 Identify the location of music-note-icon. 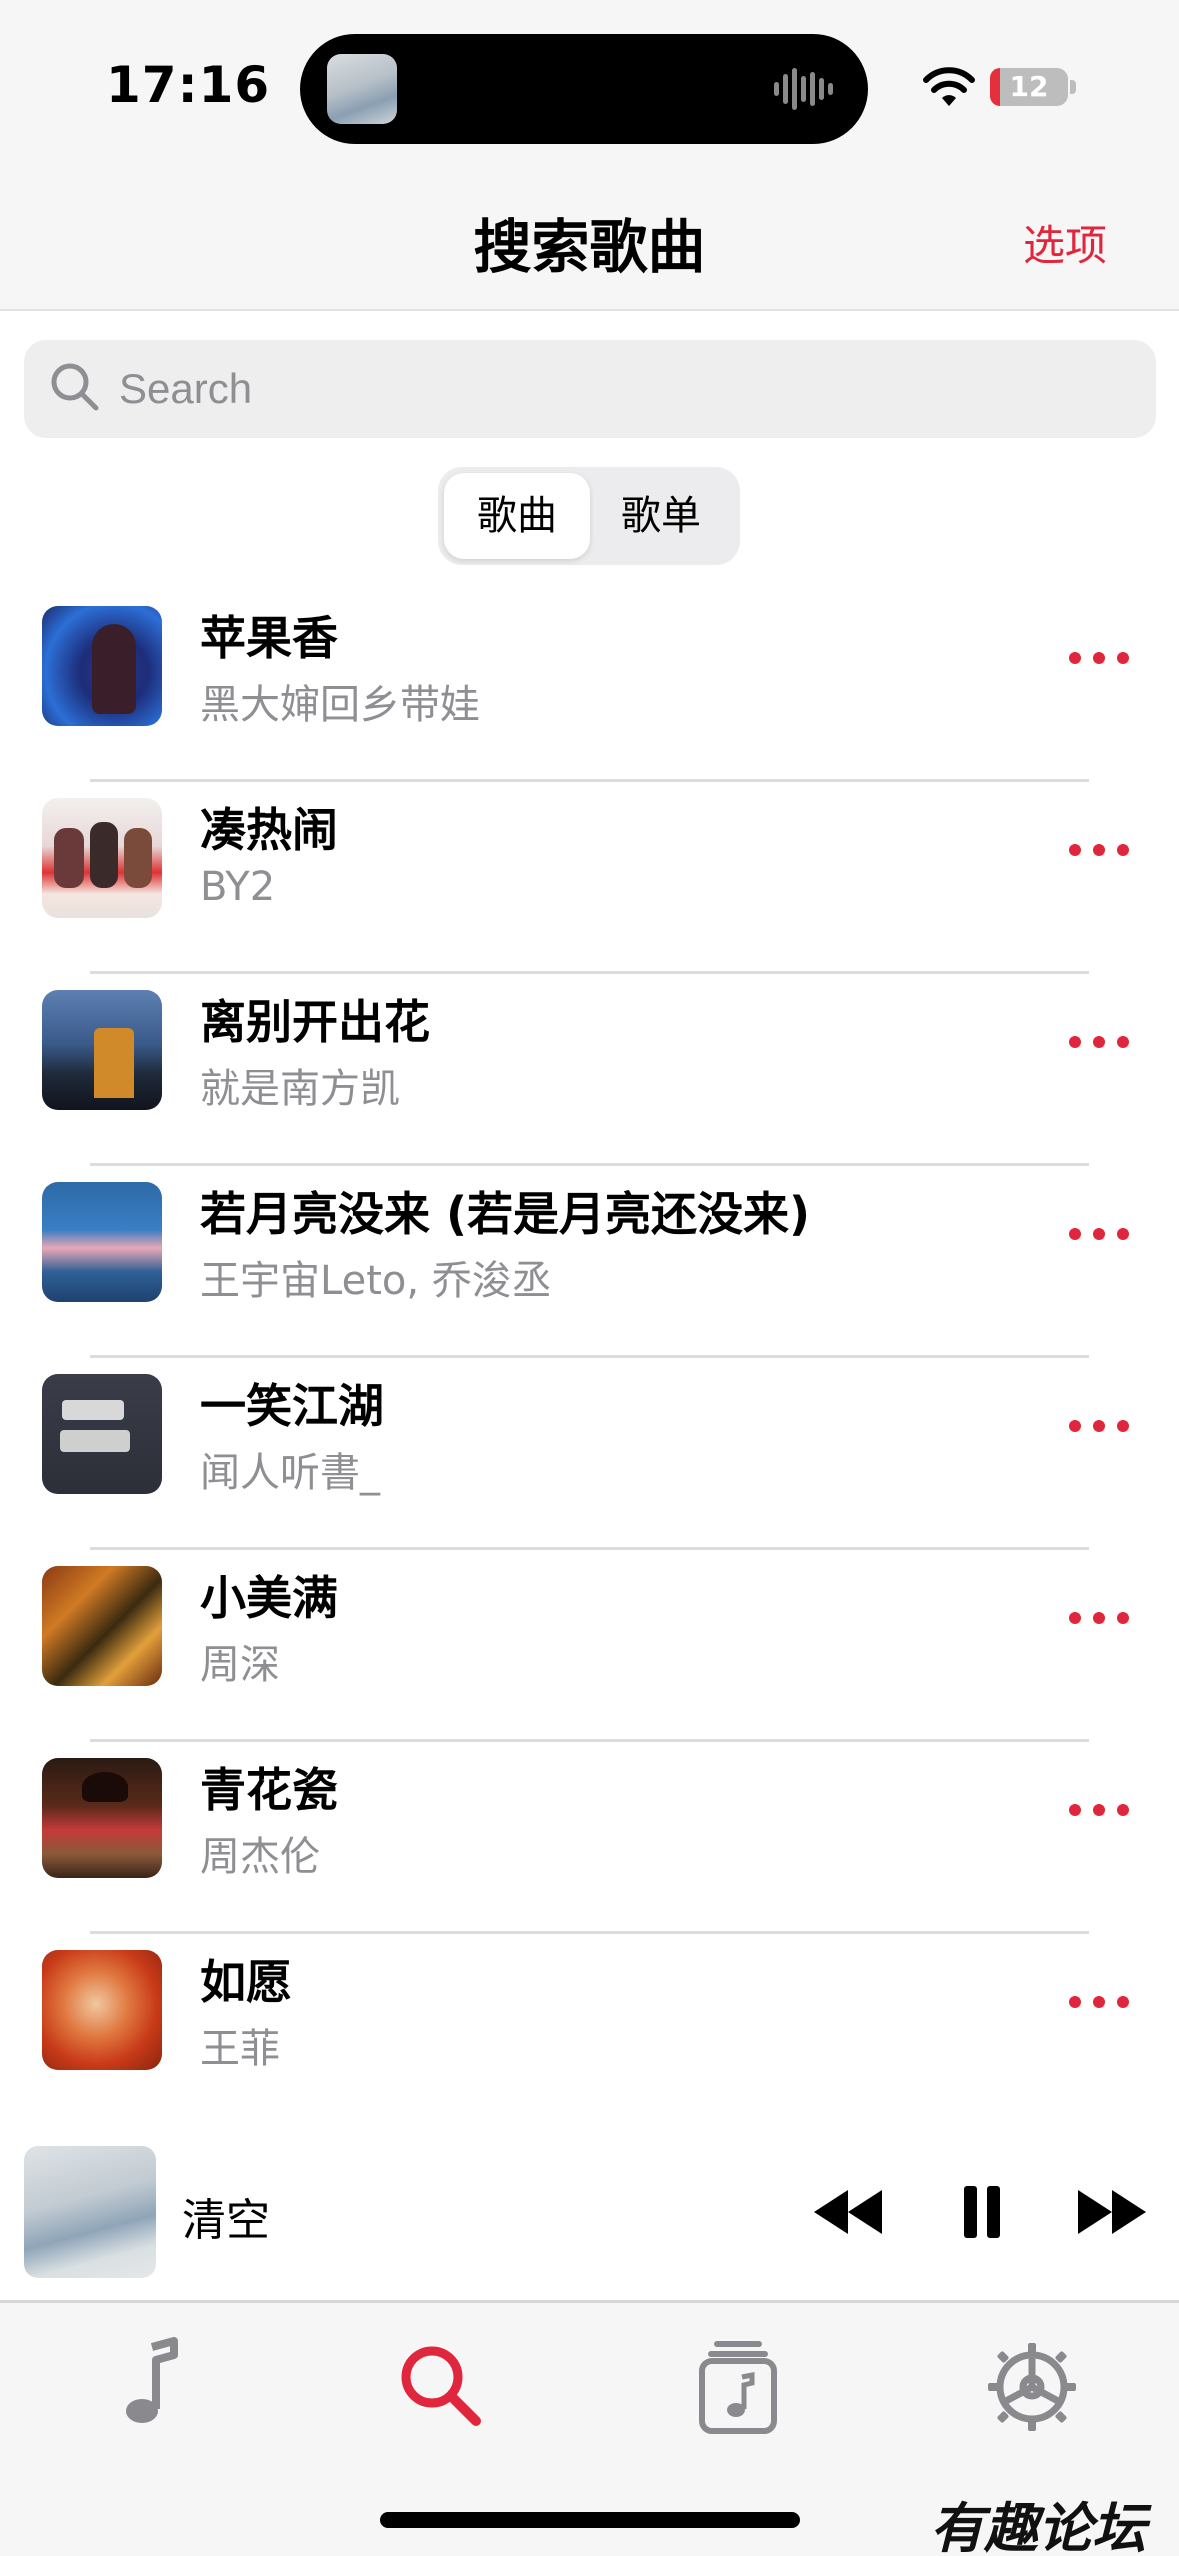
(148, 2387).